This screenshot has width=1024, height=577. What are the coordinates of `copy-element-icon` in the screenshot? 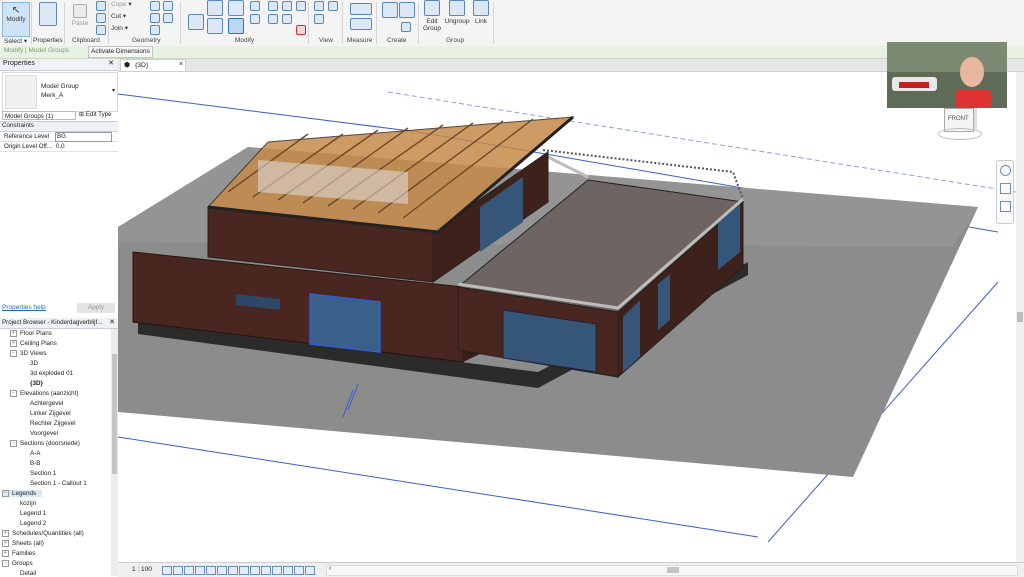 It's located at (215, 26).